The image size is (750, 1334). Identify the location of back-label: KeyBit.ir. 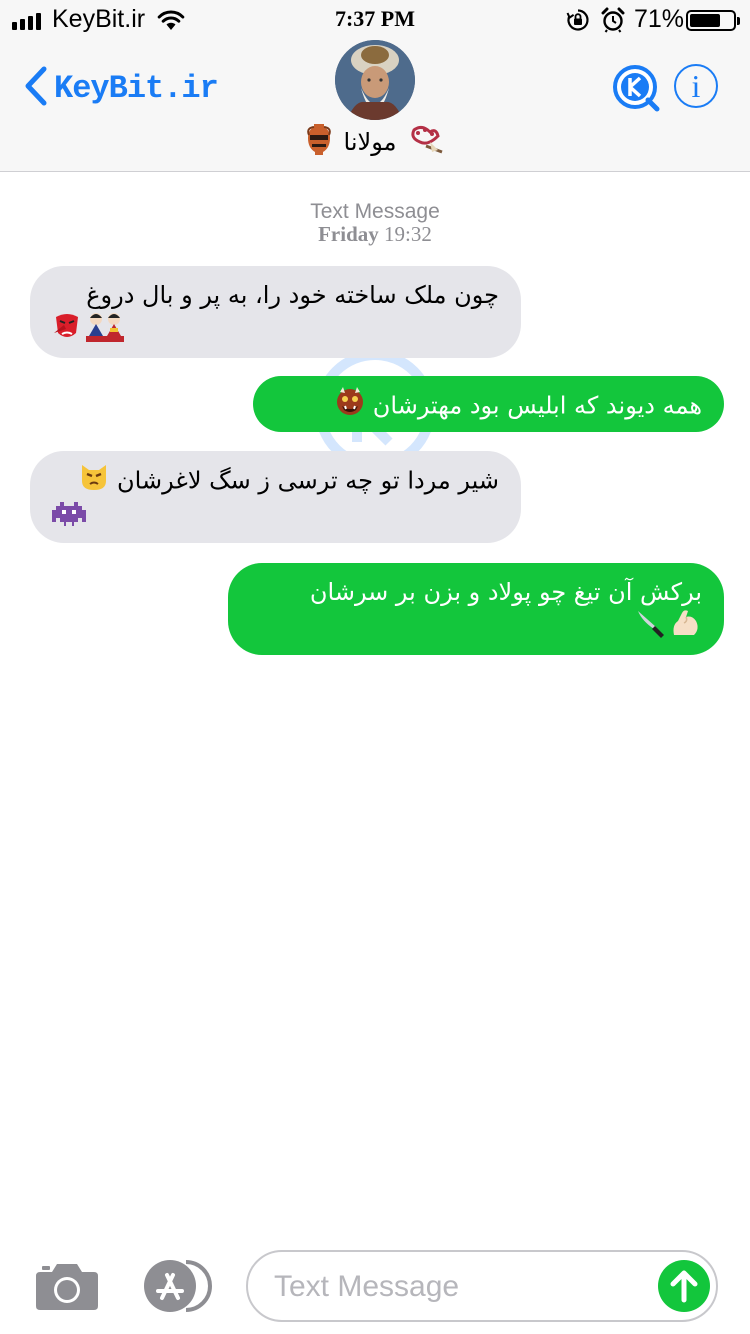
(136, 88).